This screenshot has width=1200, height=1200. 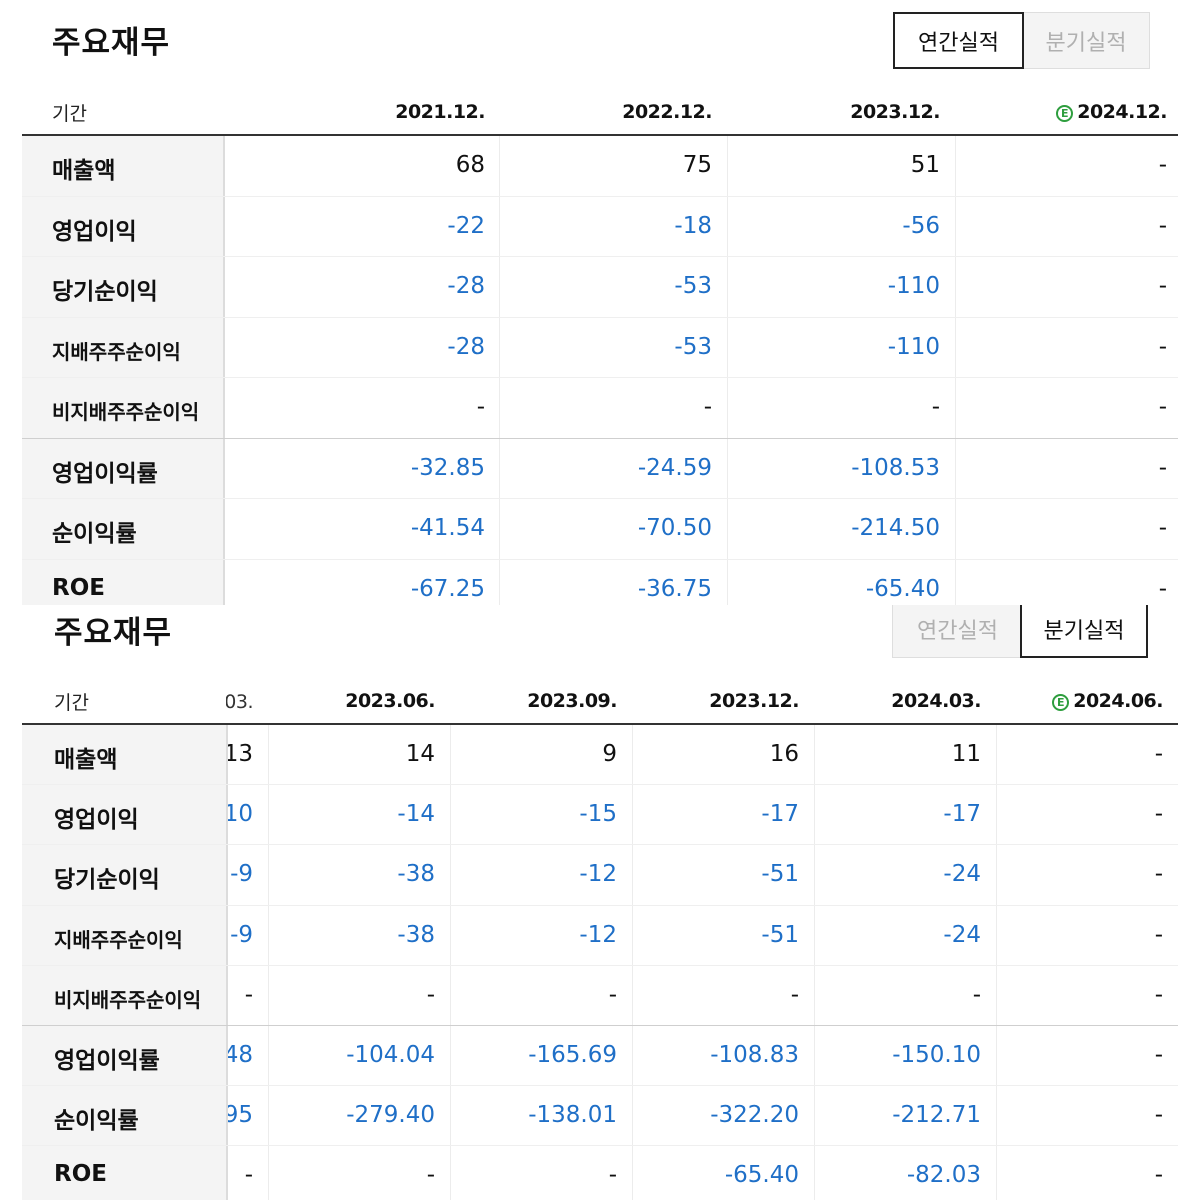 What do you see at coordinates (600, 1025) in the screenshot?
I see `group-divider` at bounding box center [600, 1025].